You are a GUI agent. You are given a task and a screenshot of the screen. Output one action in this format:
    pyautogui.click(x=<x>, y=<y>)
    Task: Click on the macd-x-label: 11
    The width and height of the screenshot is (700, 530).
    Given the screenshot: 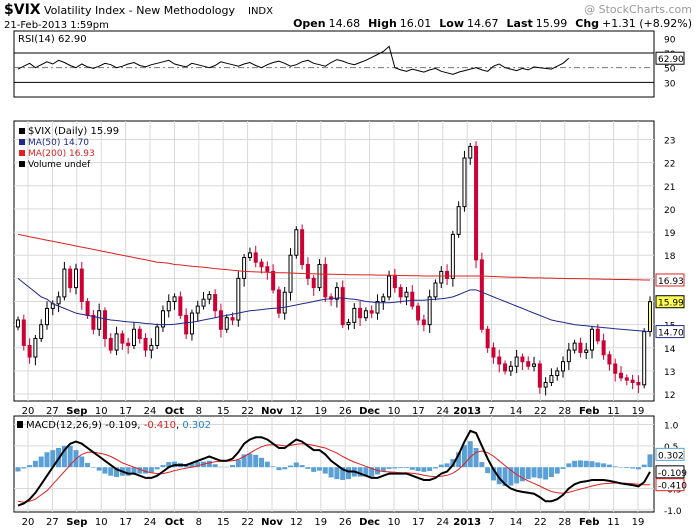 What is the action you would take?
    pyautogui.click(x=613, y=522)
    